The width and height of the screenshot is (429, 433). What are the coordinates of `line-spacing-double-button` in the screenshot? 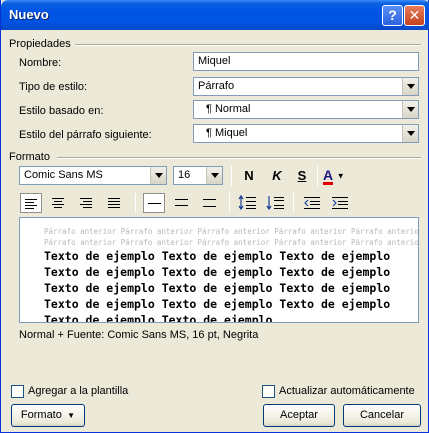 It's located at (210, 203).